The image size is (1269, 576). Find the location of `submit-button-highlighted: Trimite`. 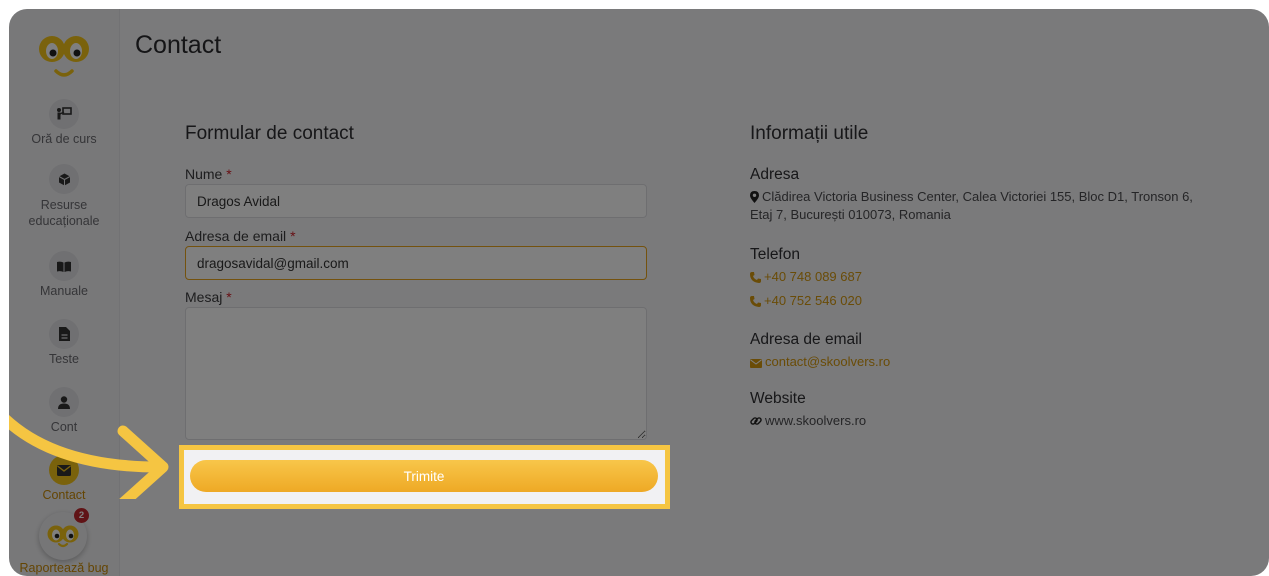

submit-button-highlighted: Trimite is located at coordinates (424, 476).